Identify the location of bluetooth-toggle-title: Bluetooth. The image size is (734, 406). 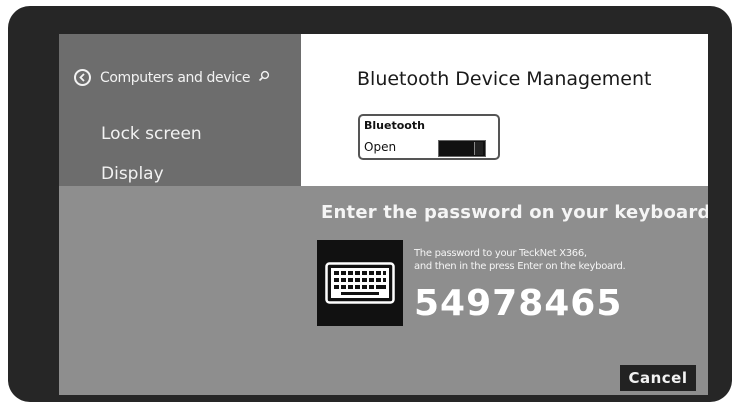
(394, 125).